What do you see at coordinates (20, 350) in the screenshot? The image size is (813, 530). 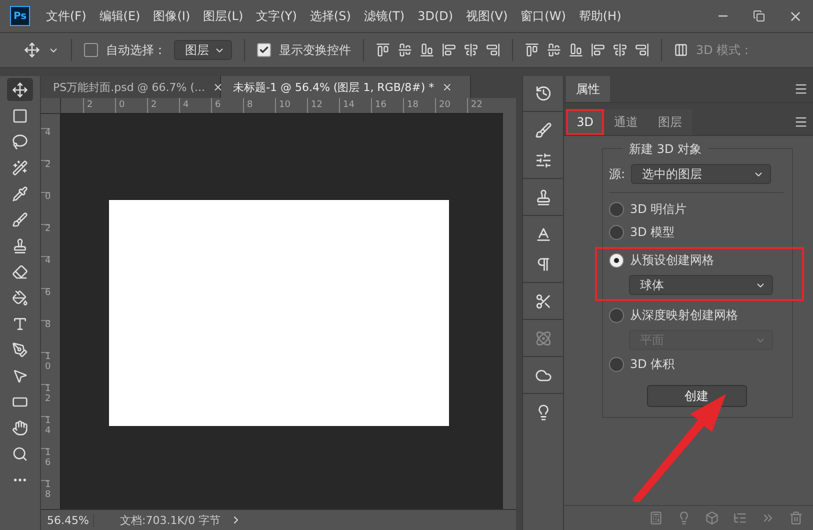 I see `pen-icon` at bounding box center [20, 350].